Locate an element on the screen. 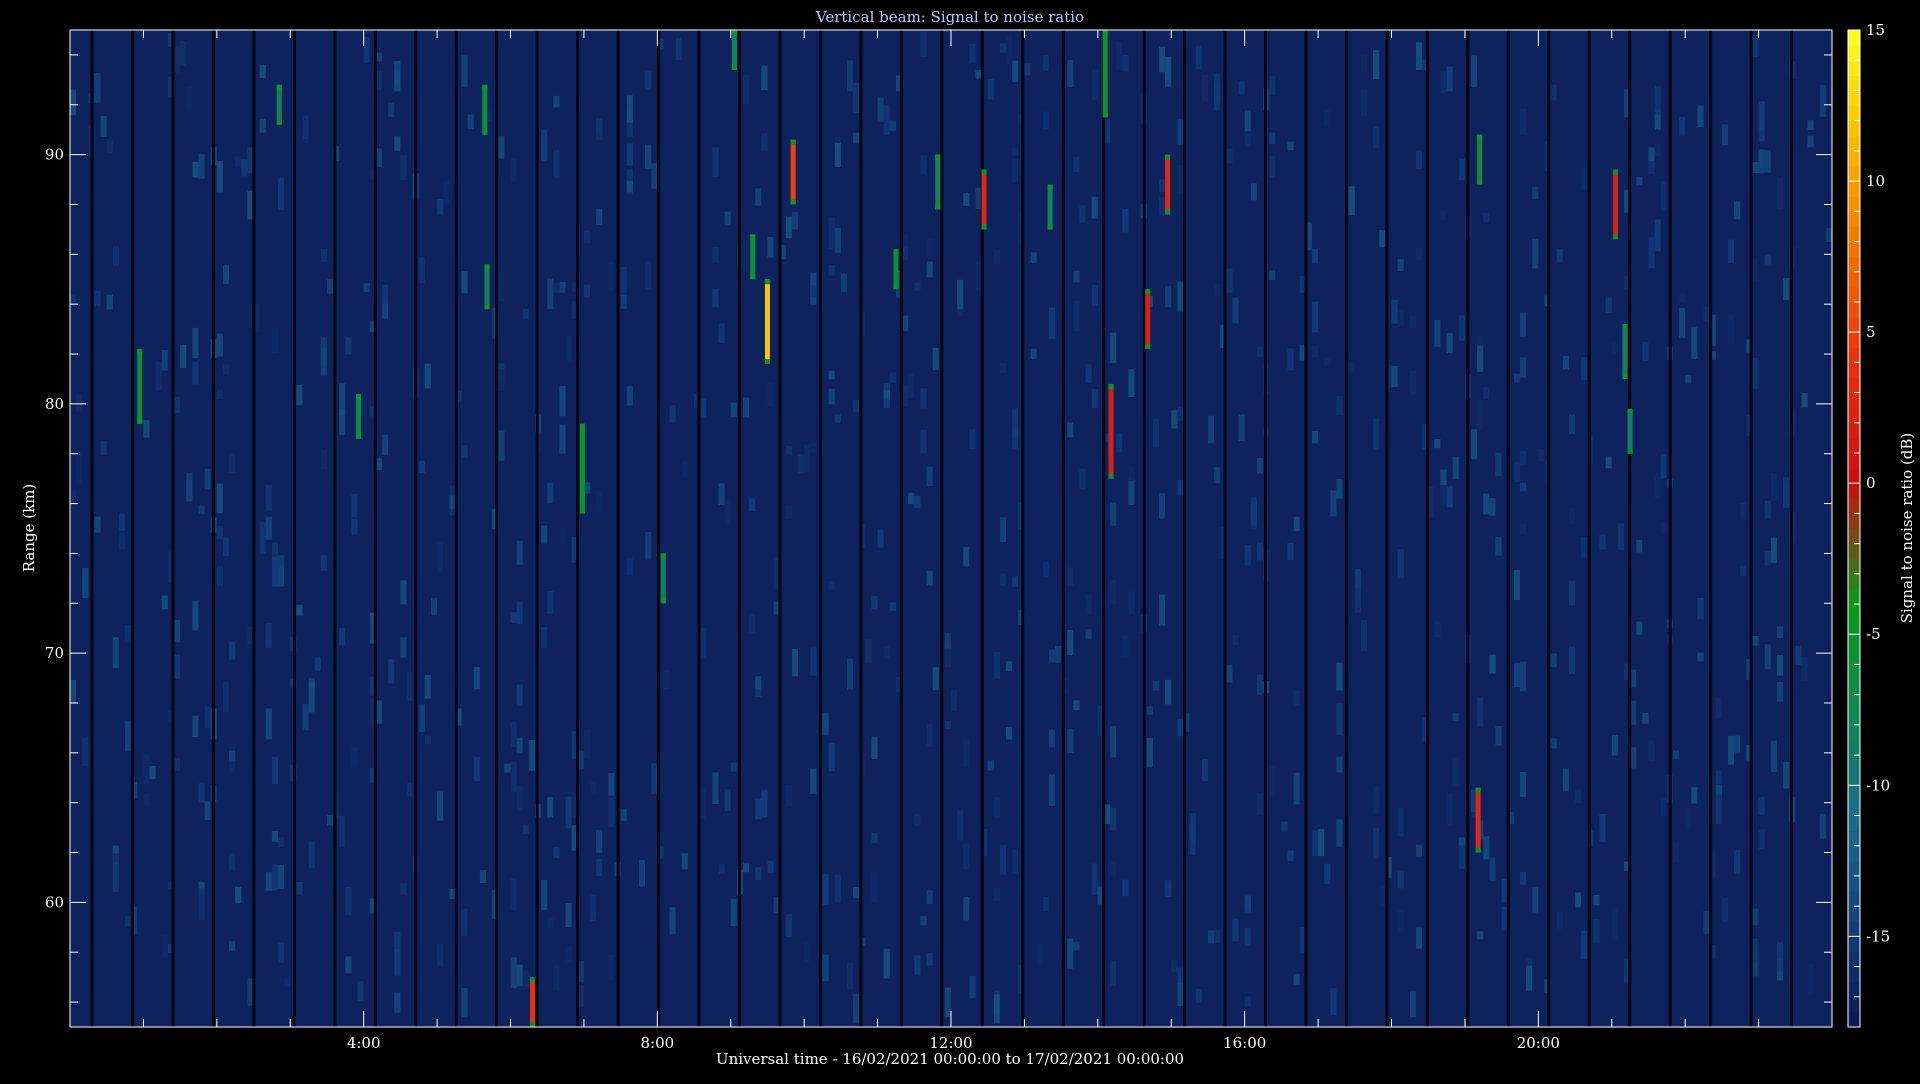 Image resolution: width=1920 pixels, height=1084 pixels. y-tick-label: 60 is located at coordinates (54, 902).